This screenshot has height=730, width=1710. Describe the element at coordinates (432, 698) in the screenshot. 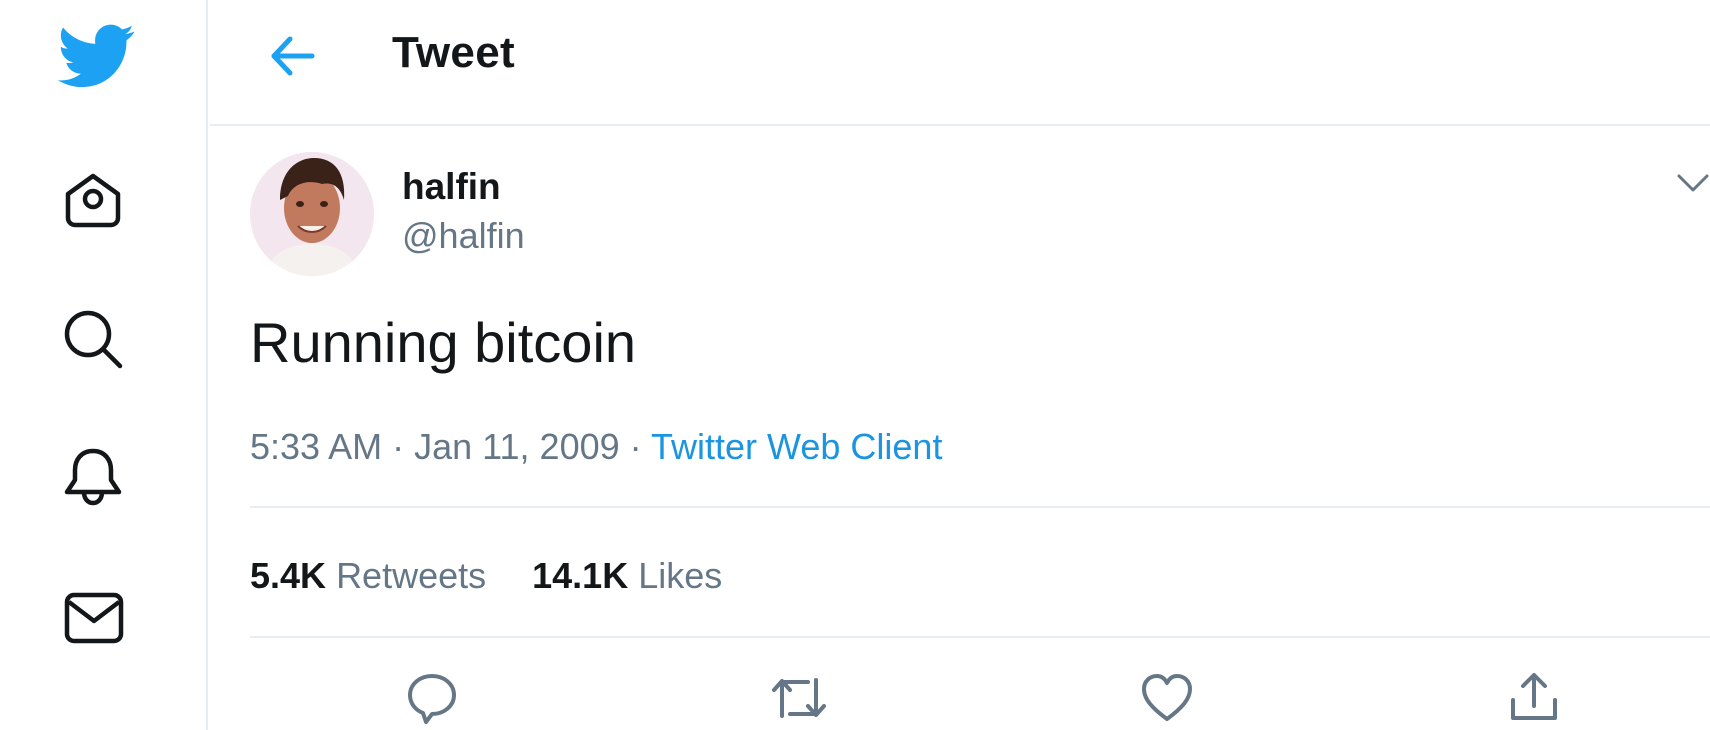

I see `reply-icon` at that location.